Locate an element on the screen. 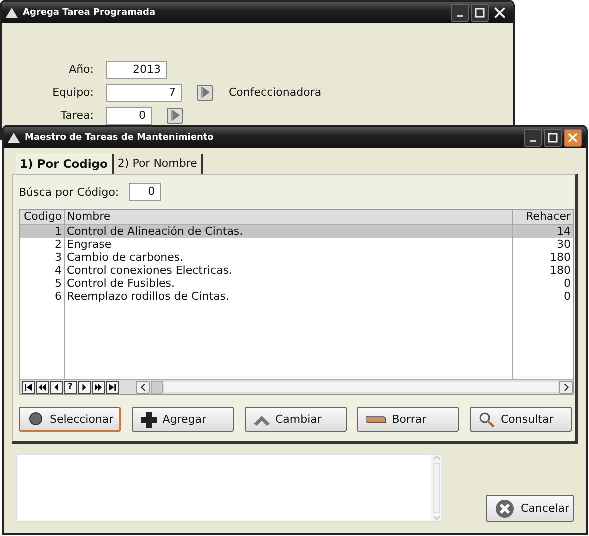 The height and width of the screenshot is (536, 589). prev-page-button is located at coordinates (42, 387).